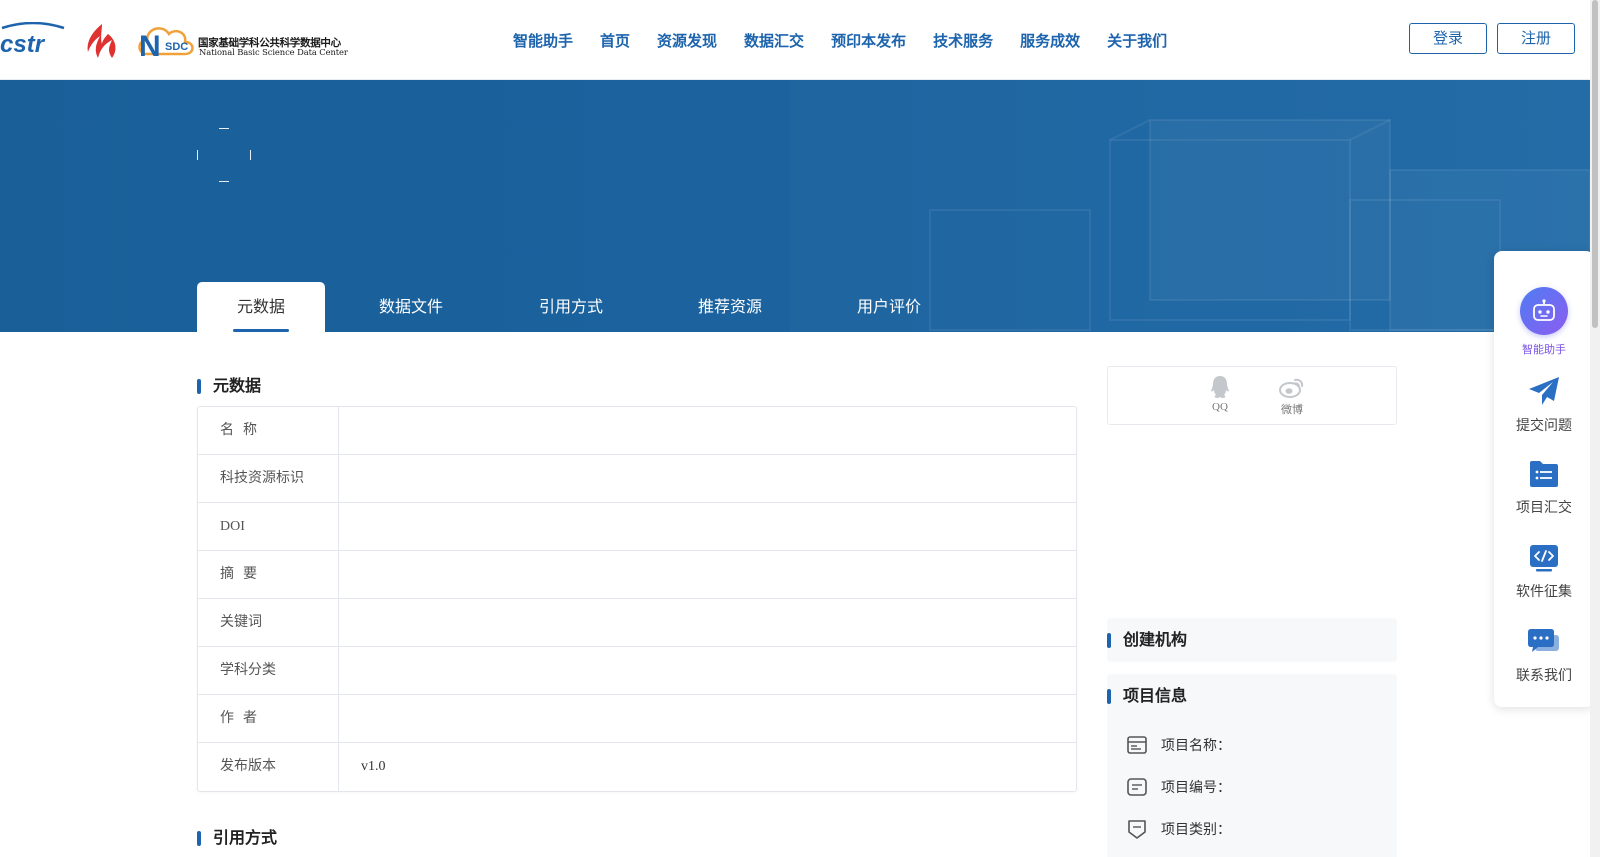 This screenshot has width=1600, height=857. I want to click on meta-key-name: 名称, so click(268, 430).